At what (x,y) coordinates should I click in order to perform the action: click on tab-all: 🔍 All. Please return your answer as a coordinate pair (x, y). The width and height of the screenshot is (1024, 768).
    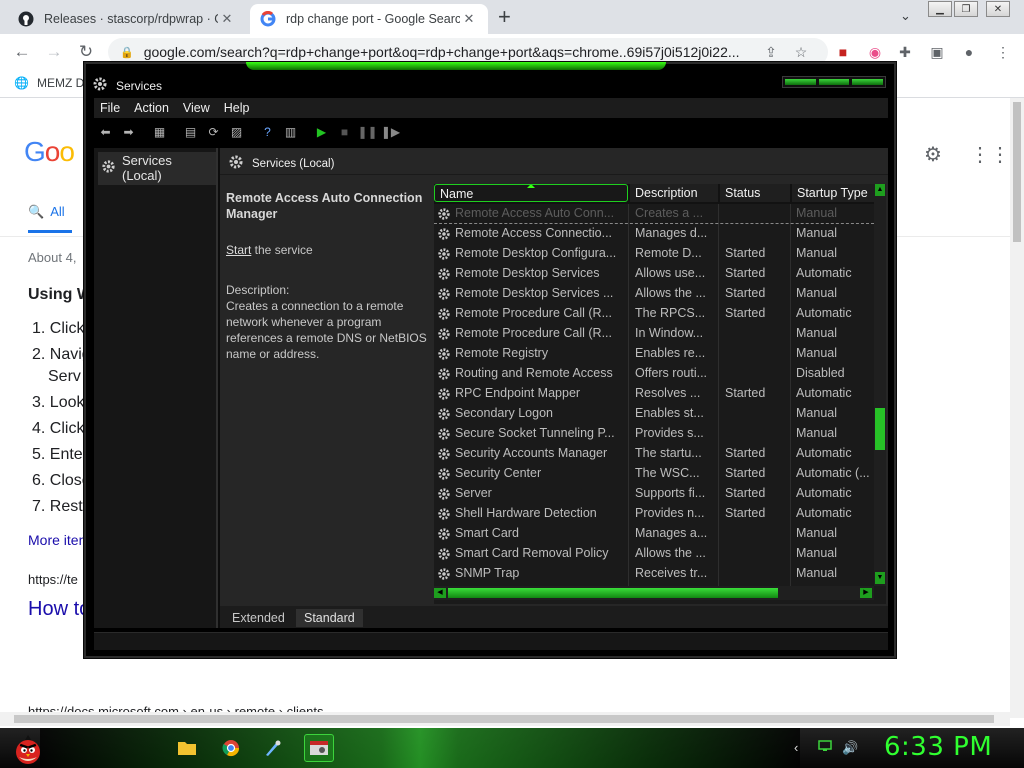
    Looking at the image, I should click on (46, 212).